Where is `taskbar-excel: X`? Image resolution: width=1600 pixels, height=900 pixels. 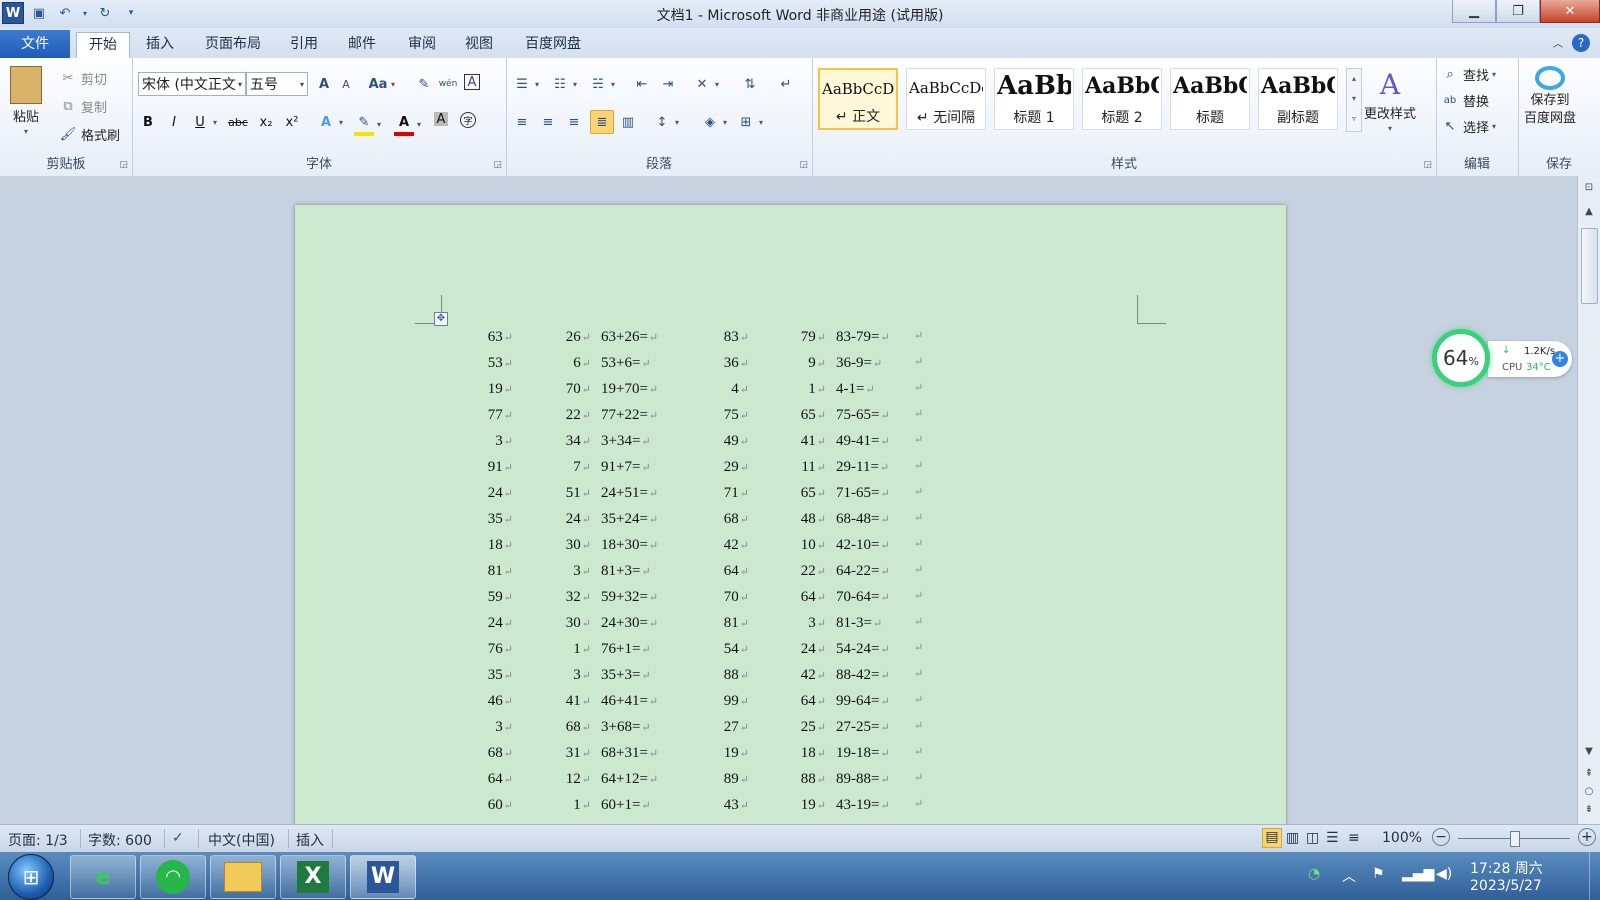 taskbar-excel: X is located at coordinates (313, 877).